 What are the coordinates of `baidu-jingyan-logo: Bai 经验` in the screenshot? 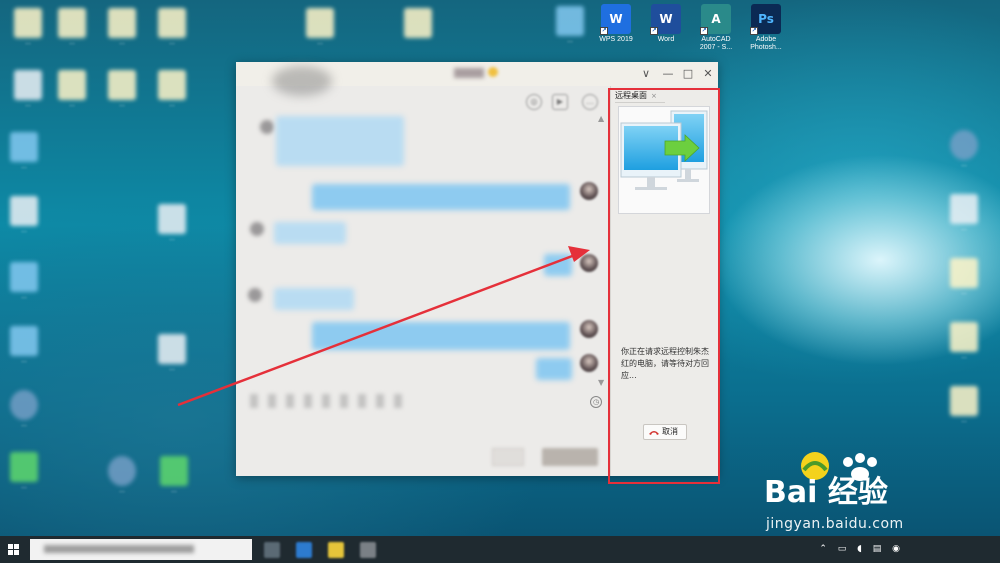 It's located at (826, 481).